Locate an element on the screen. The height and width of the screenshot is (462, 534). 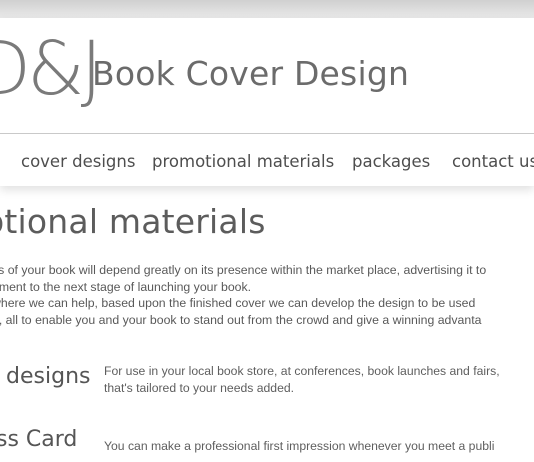
logo: D&J is located at coordinates (51, 69).